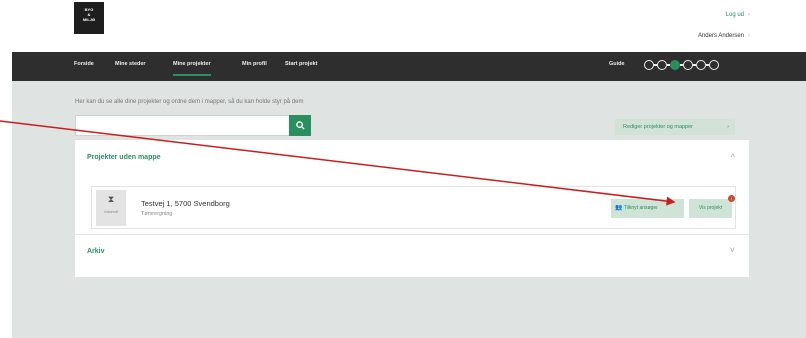  Describe the element at coordinates (111, 199) in the screenshot. I see `hourglass-icon: ⧗` at that location.